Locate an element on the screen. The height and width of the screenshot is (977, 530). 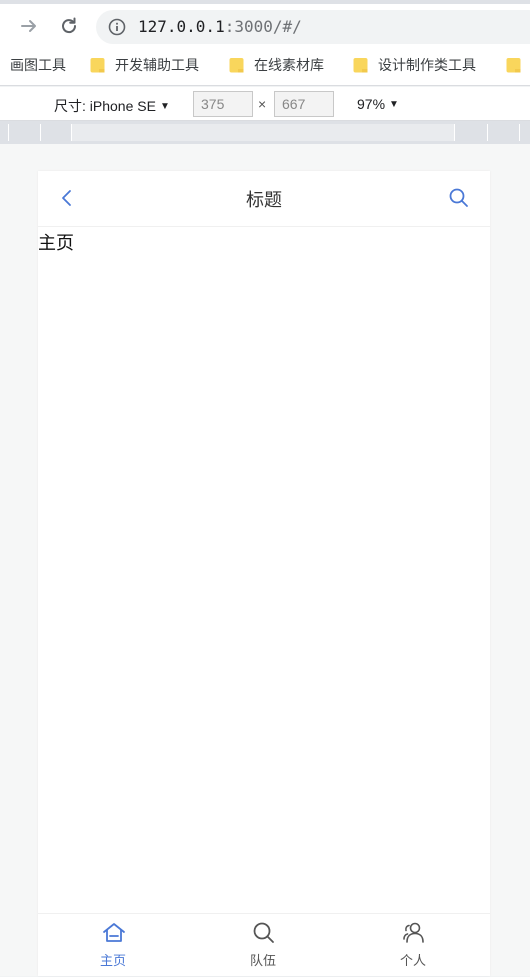
media-query-ruler is located at coordinates (265, 132).